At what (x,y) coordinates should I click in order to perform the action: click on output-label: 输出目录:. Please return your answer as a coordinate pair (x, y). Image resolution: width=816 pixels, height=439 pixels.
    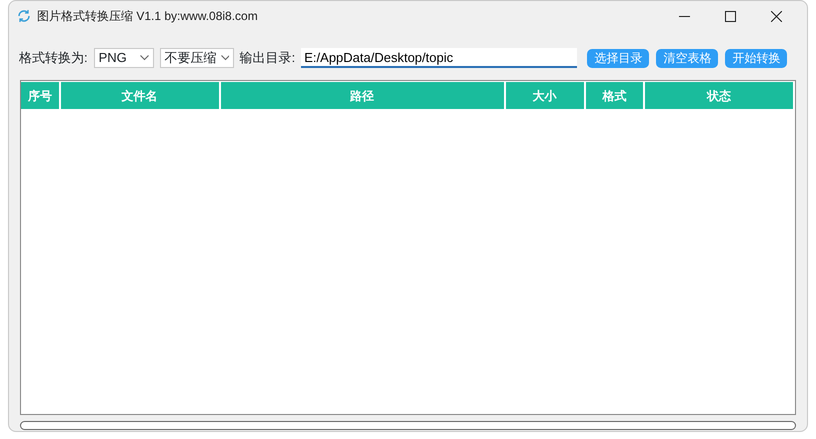
    Looking at the image, I should click on (268, 58).